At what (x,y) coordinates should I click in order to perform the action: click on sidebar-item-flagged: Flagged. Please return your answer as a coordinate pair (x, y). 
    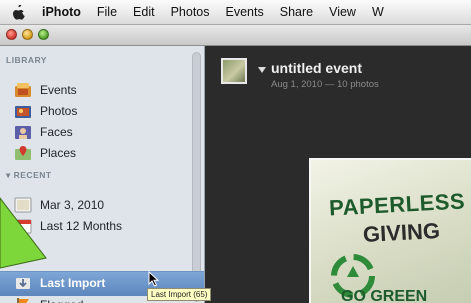
    Looking at the image, I should click on (61, 299).